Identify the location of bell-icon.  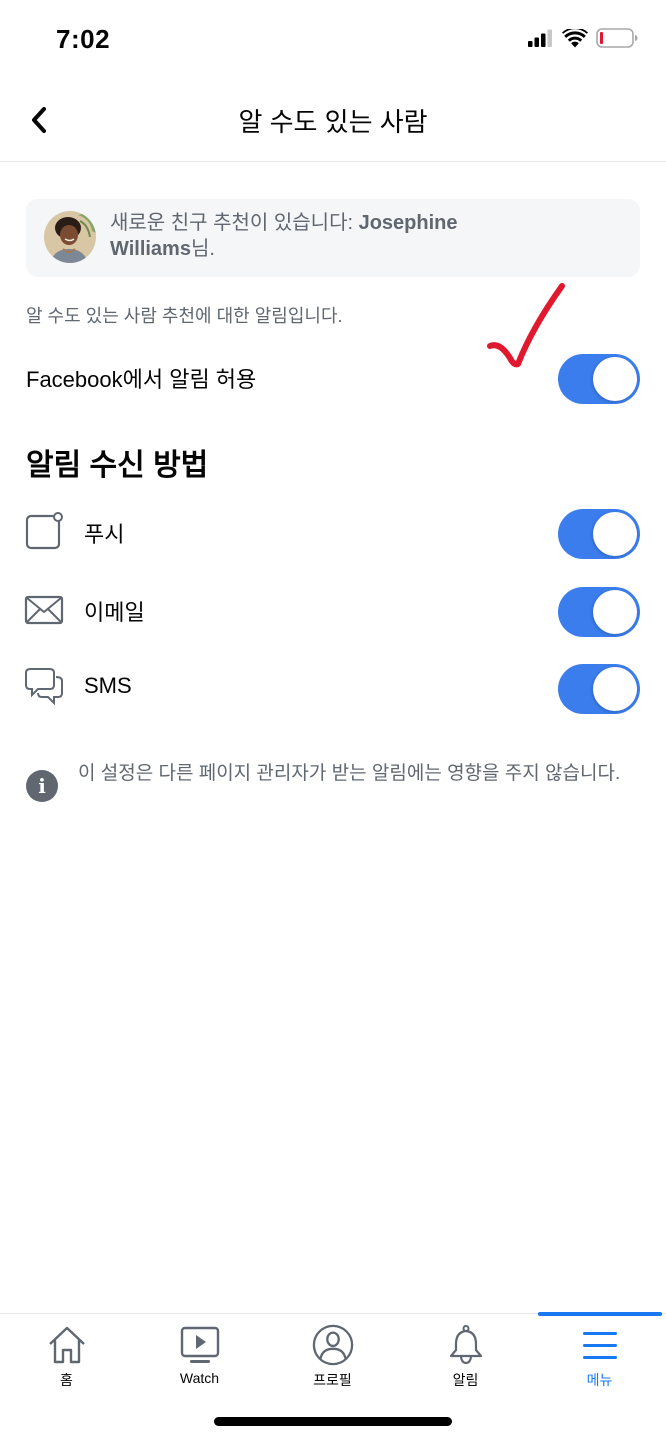
(465, 1345).